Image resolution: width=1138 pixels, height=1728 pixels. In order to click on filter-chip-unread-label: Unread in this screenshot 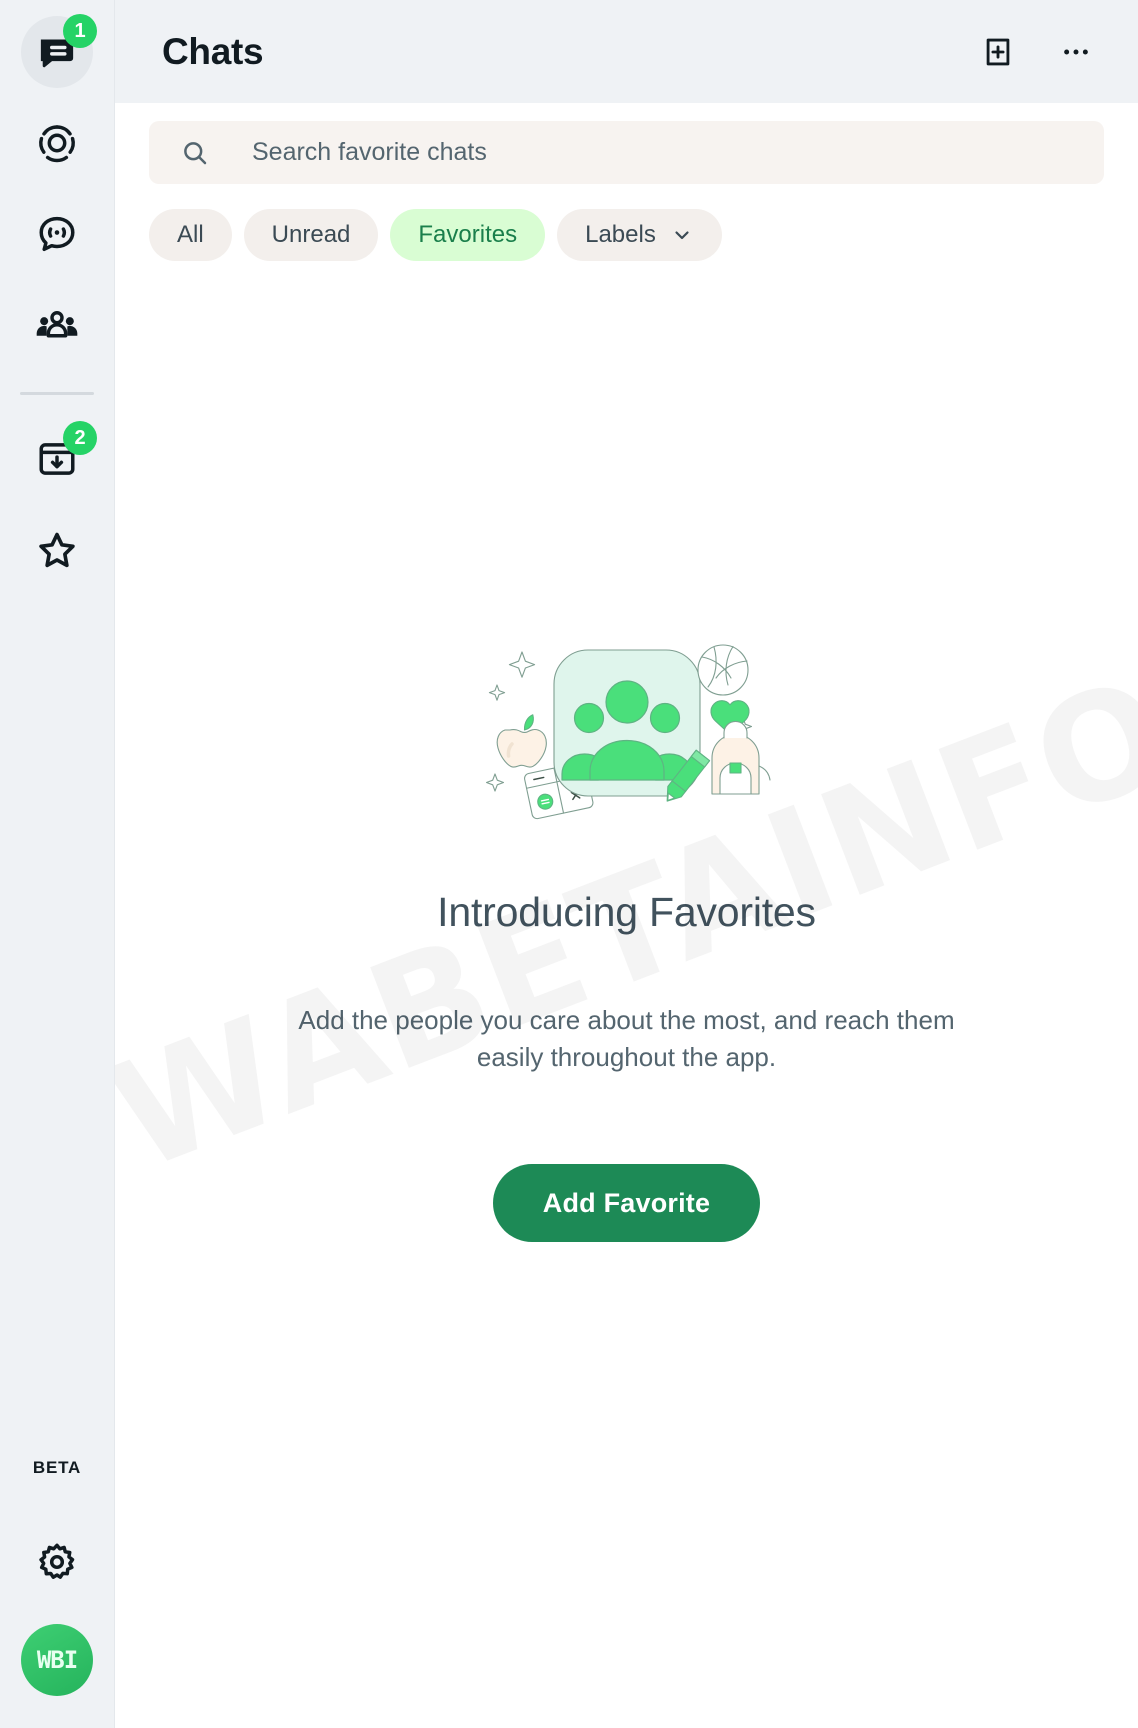, I will do `click(311, 234)`.